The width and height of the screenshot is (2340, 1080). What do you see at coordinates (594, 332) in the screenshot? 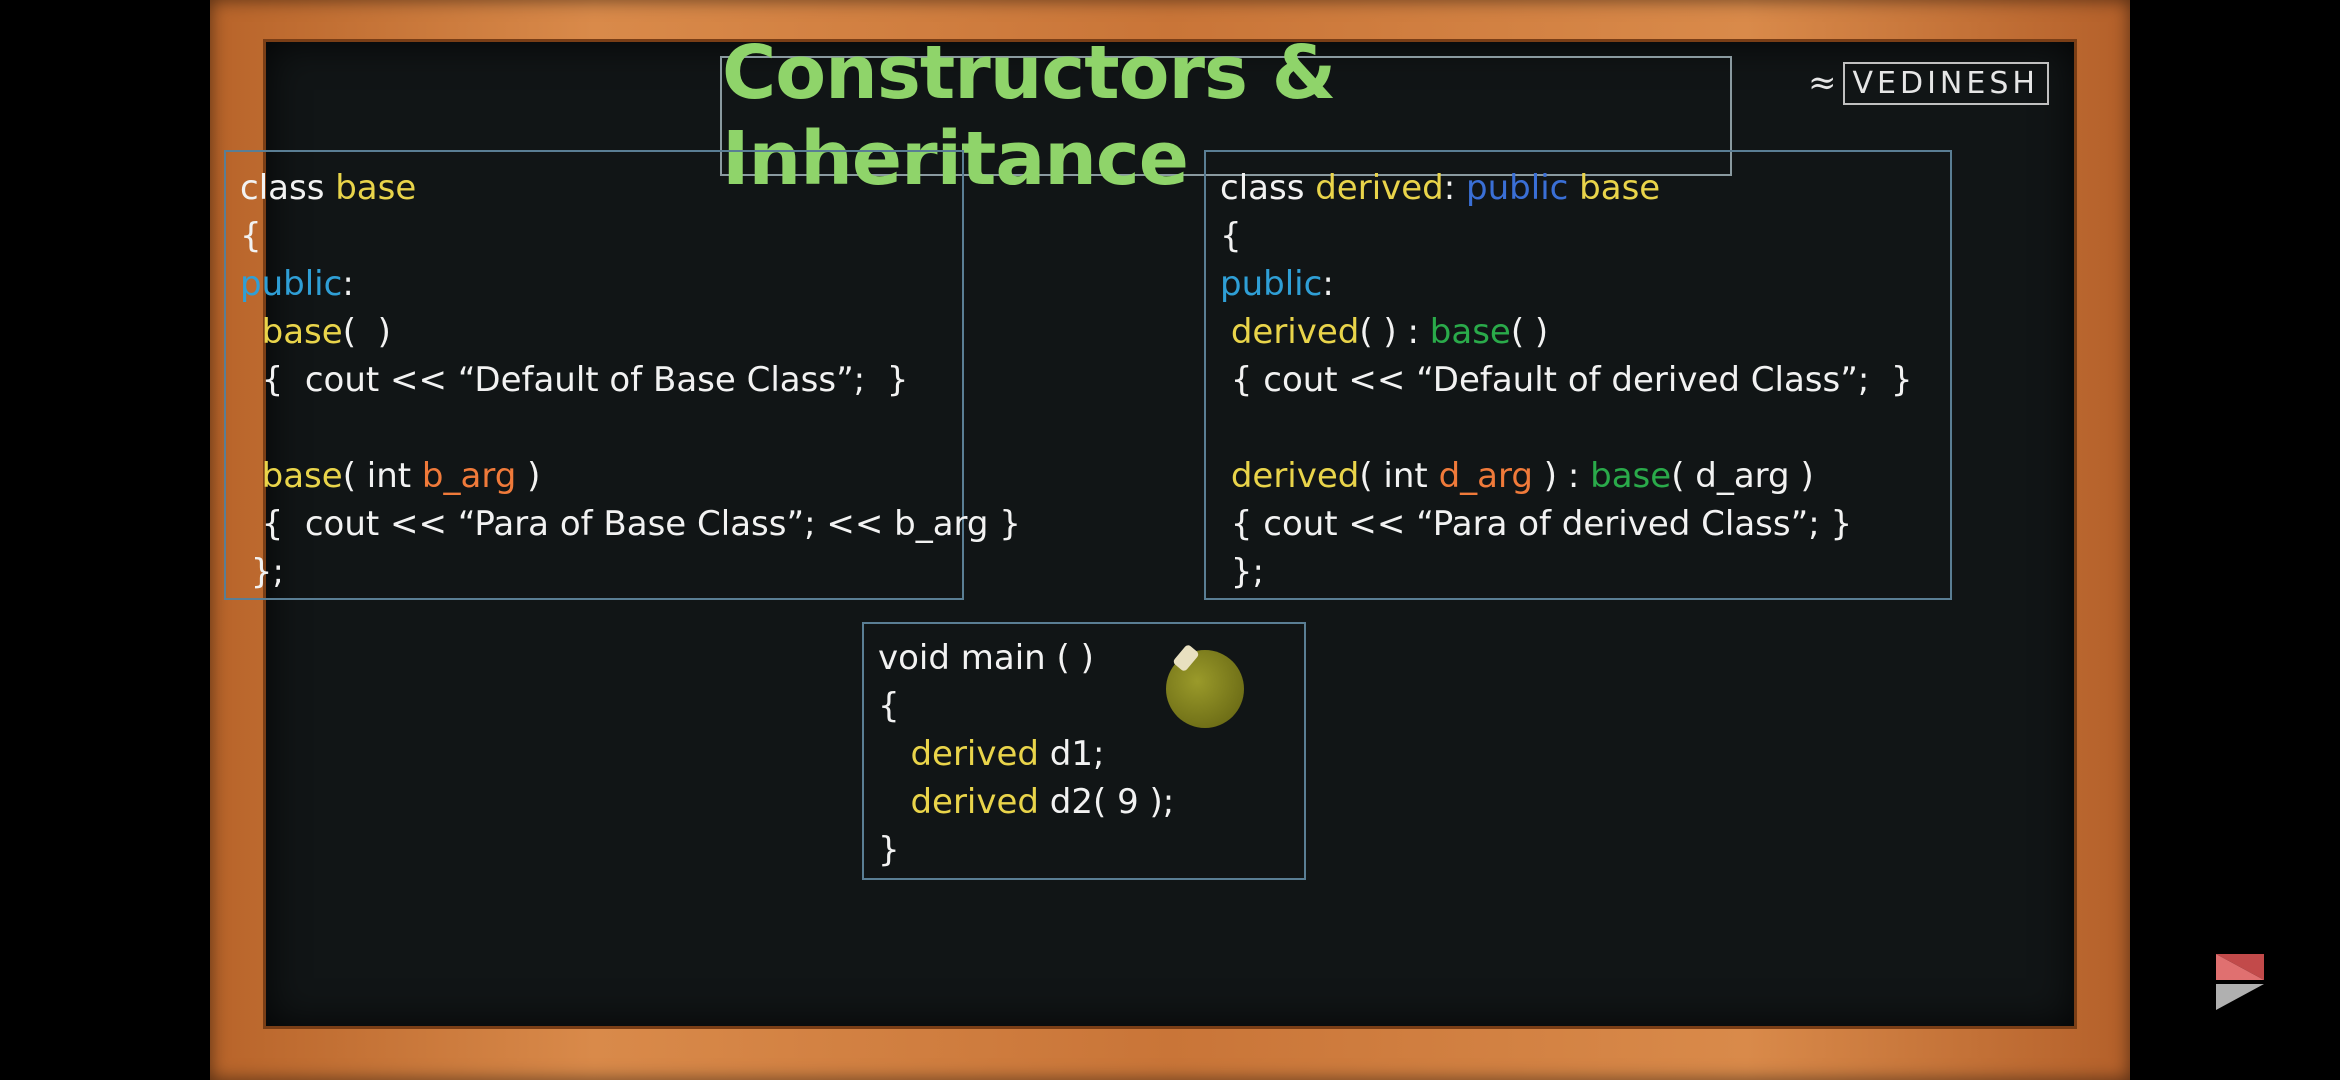
I see `code-line: base( )` at bounding box center [594, 332].